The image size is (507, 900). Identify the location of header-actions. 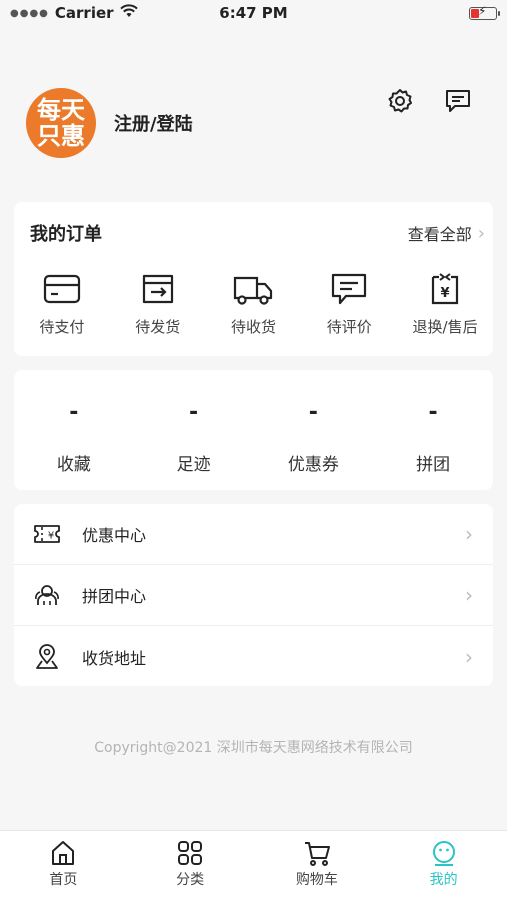
(429, 101).